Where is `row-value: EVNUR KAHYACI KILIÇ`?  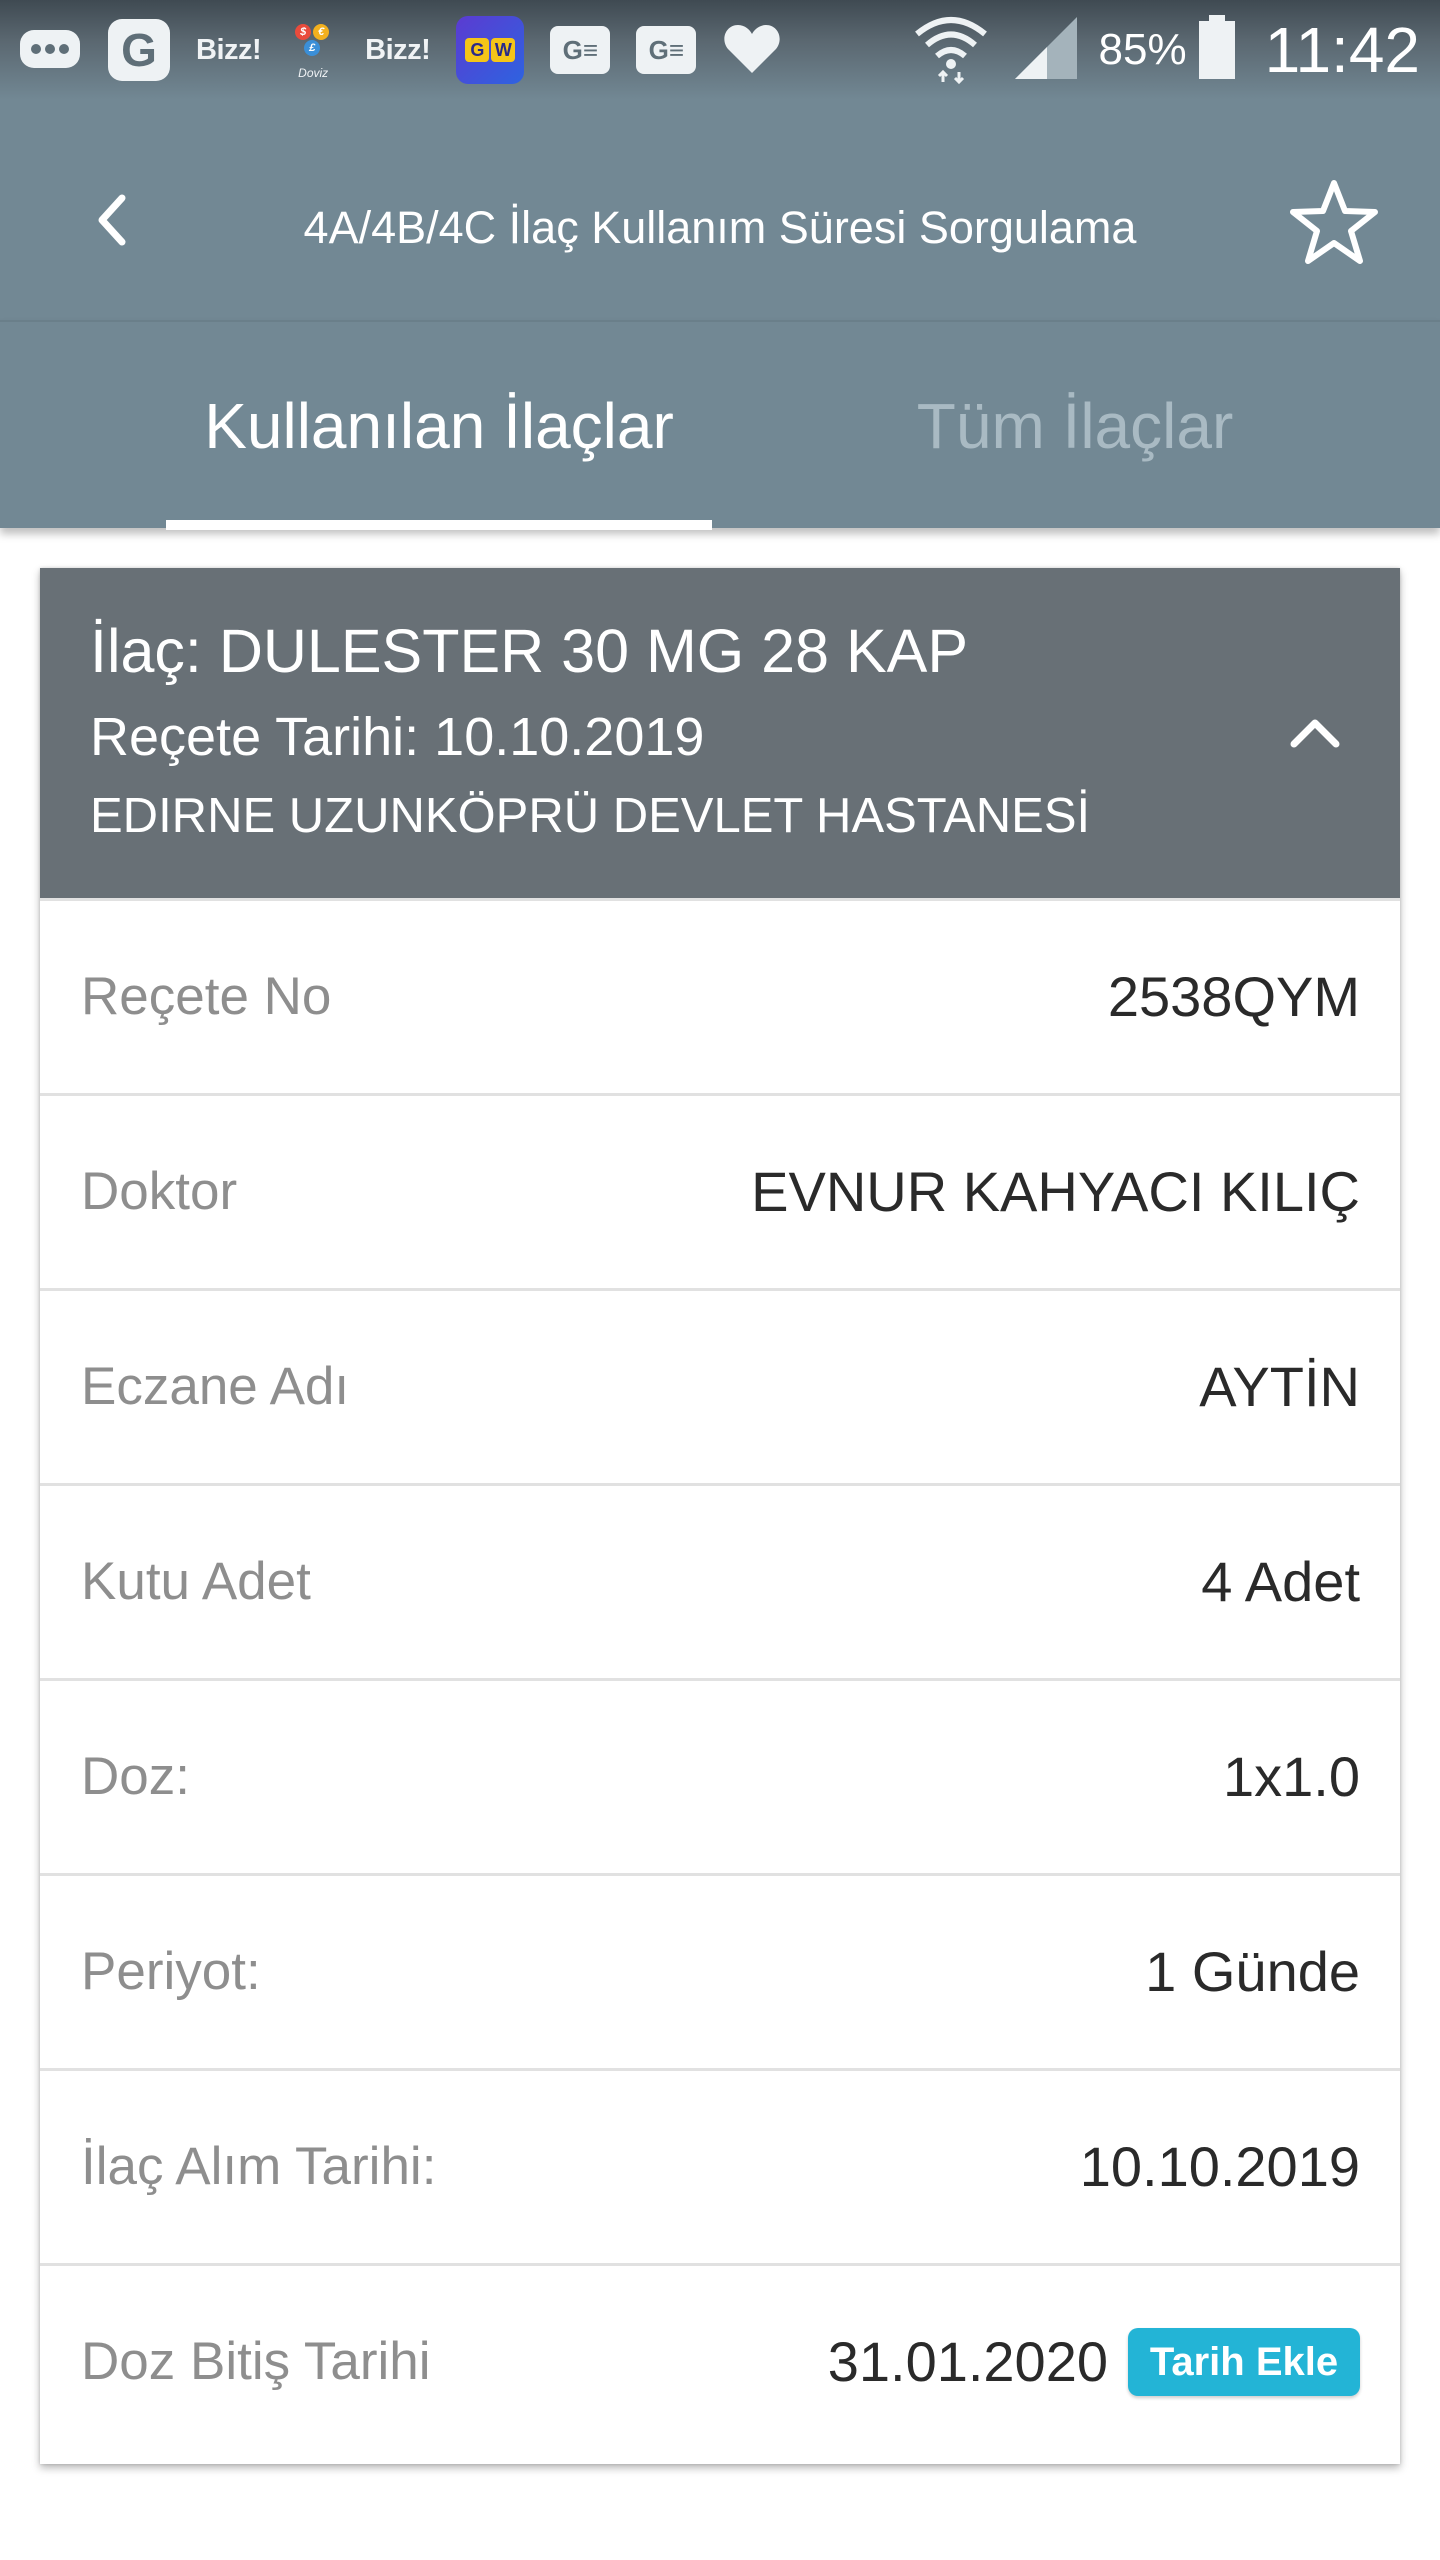
row-value: EVNUR KAHYACI KILIÇ is located at coordinates (1055, 1191).